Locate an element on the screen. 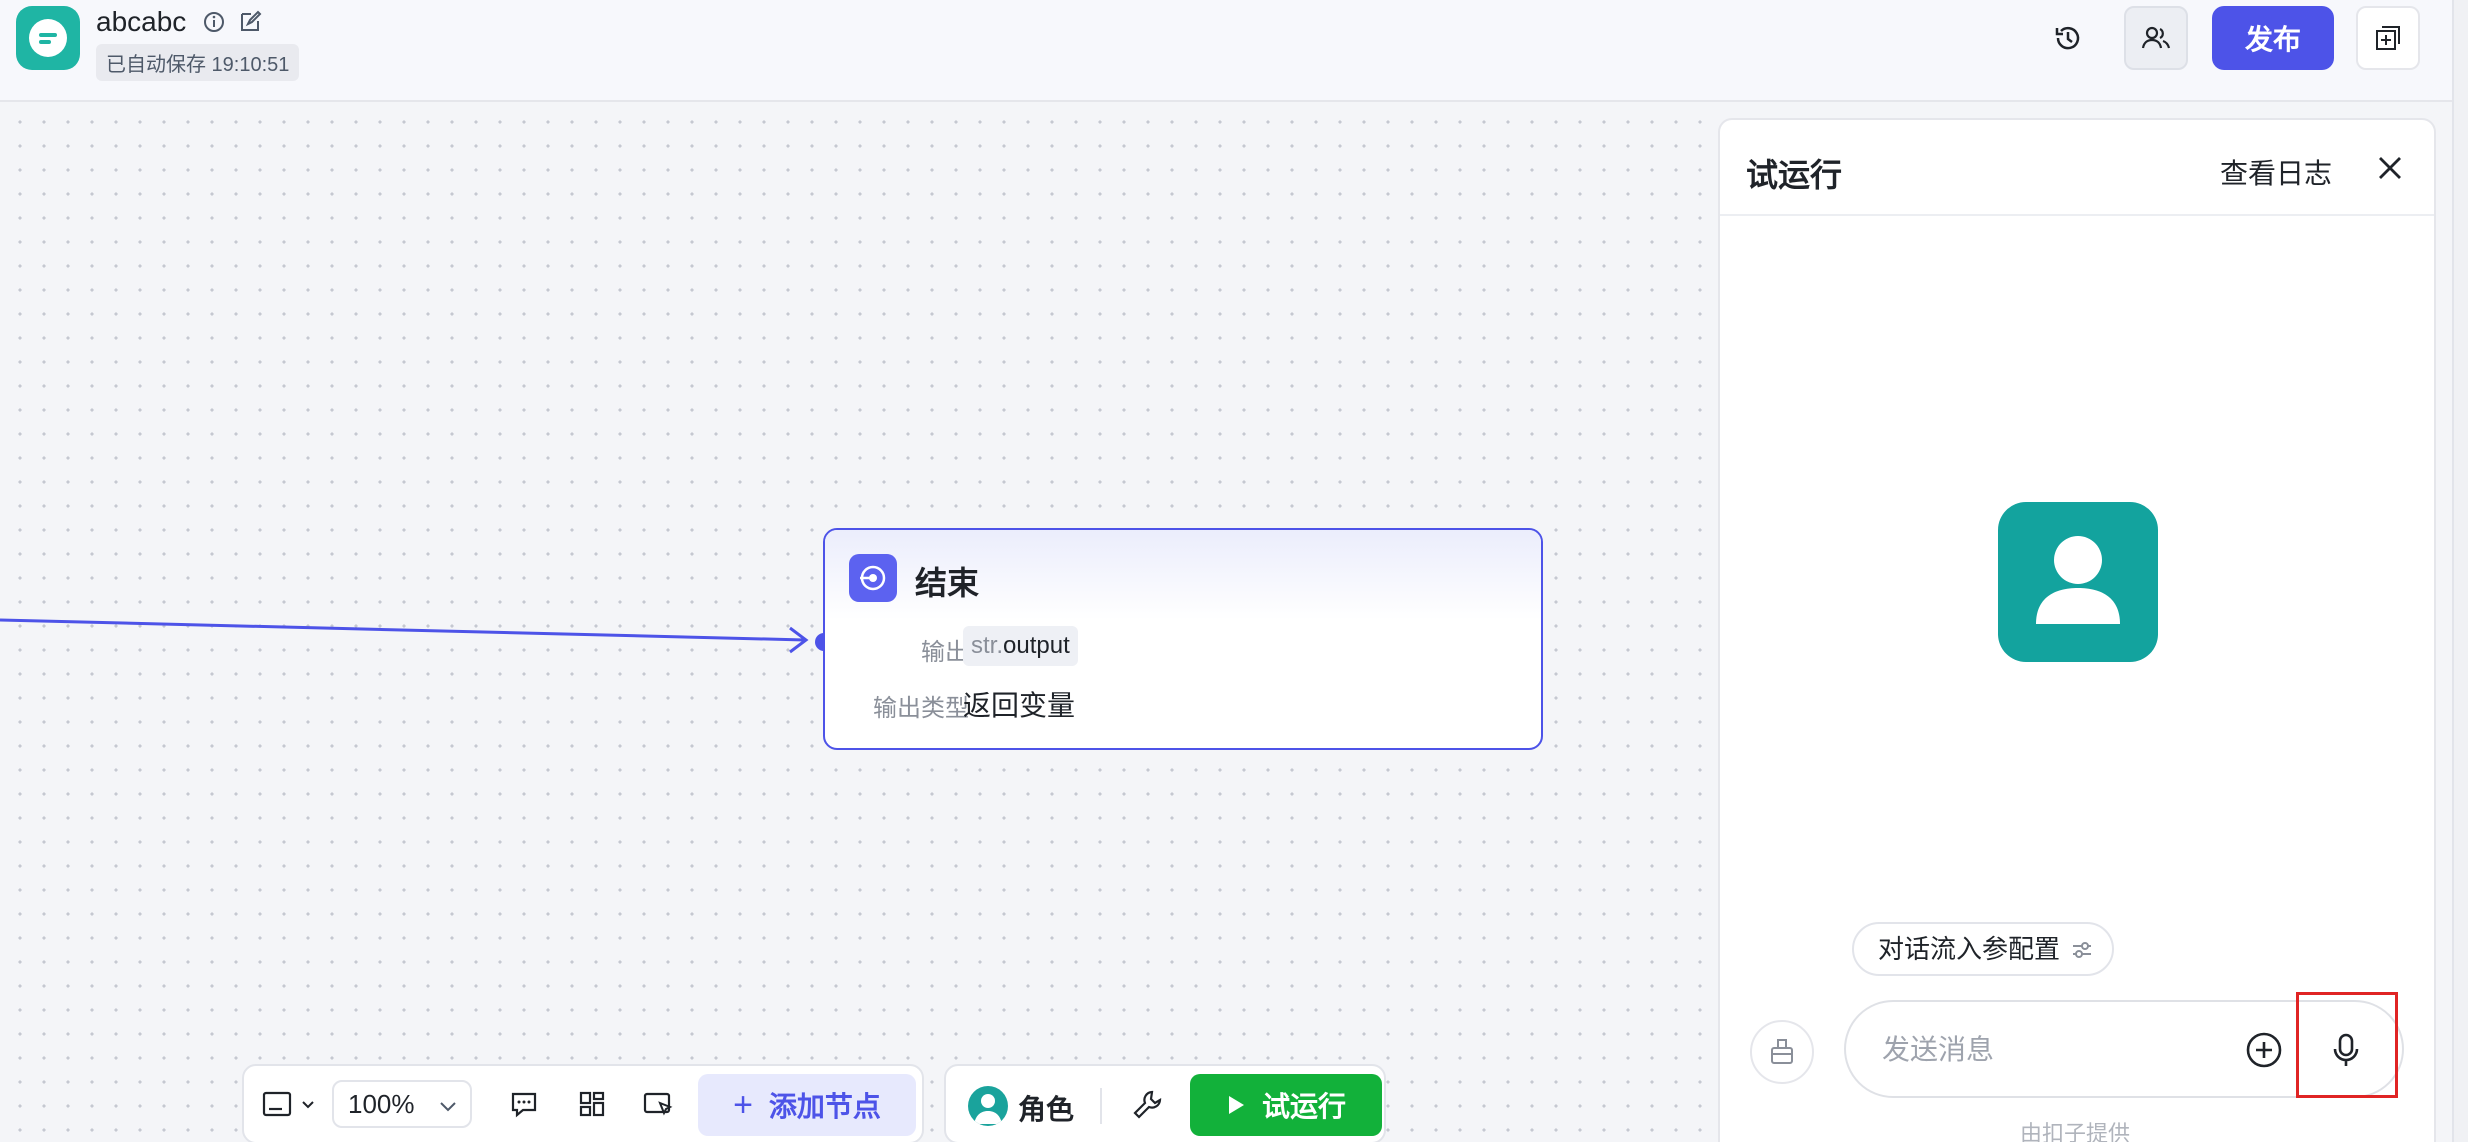  test-run-button: 试运行 is located at coordinates (1286, 1105).